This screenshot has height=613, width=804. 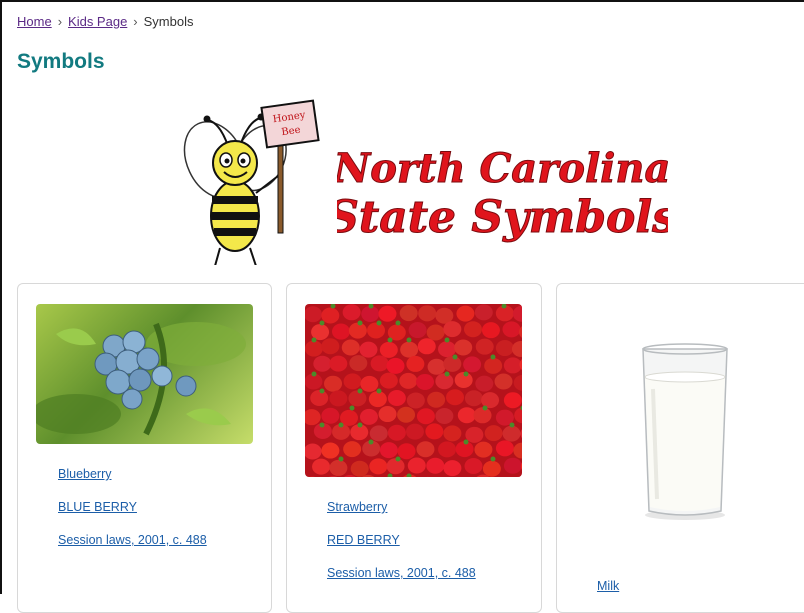 What do you see at coordinates (144, 374) in the screenshot?
I see `blueberry-photo` at bounding box center [144, 374].